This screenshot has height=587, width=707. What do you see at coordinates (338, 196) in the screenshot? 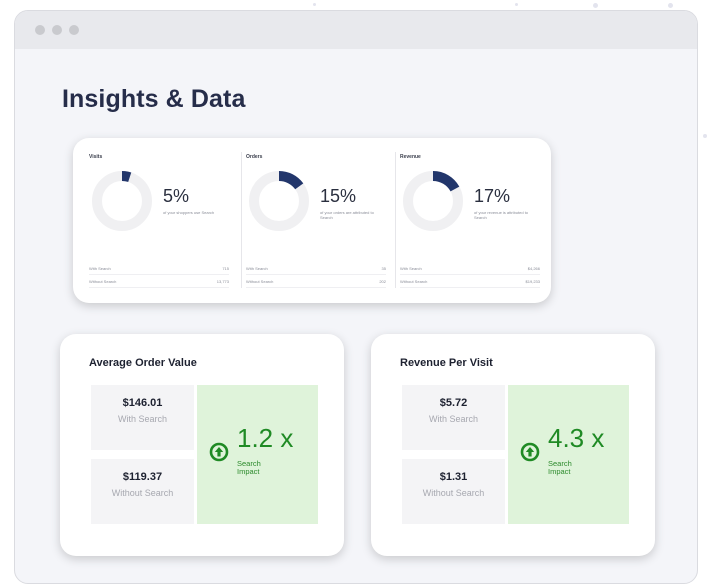
I see `metric-percent: 15%` at bounding box center [338, 196].